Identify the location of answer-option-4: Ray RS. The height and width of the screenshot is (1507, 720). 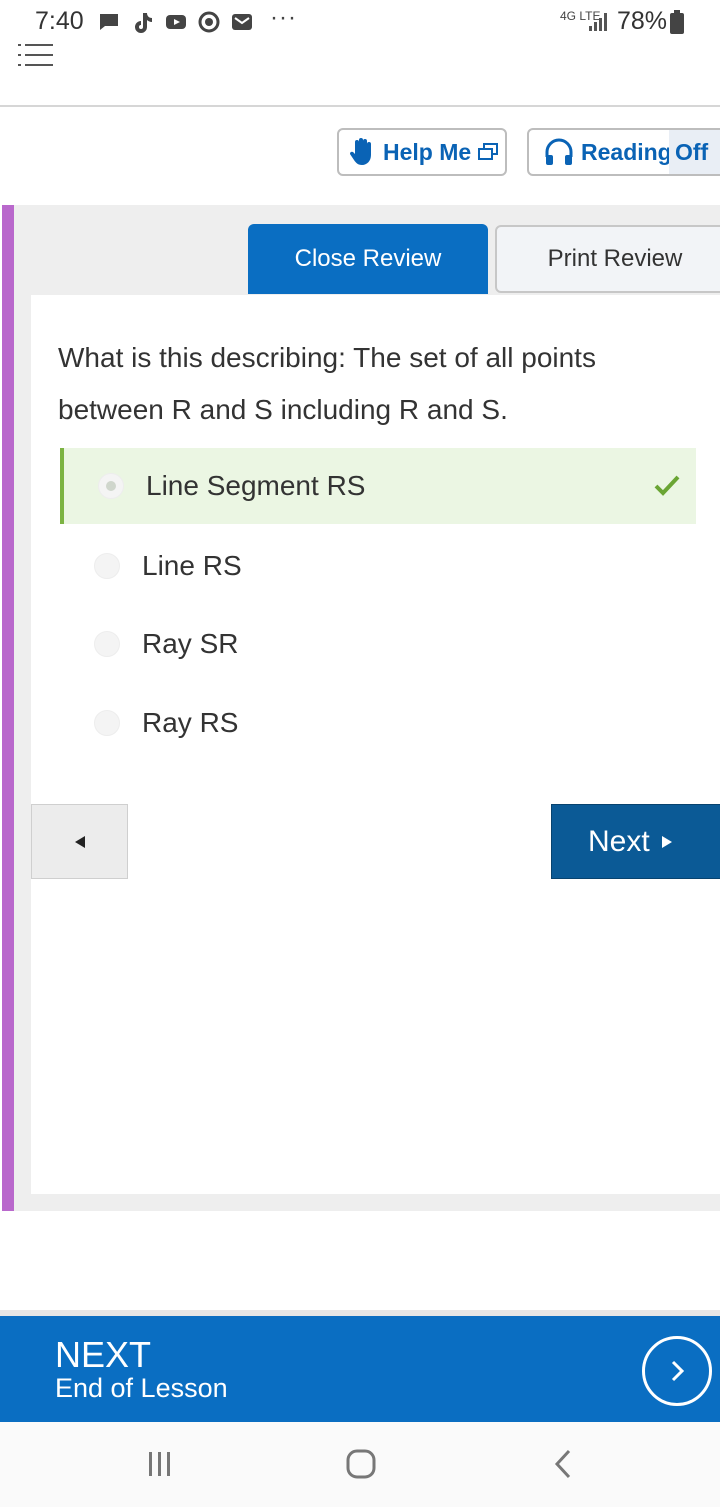
(378, 723).